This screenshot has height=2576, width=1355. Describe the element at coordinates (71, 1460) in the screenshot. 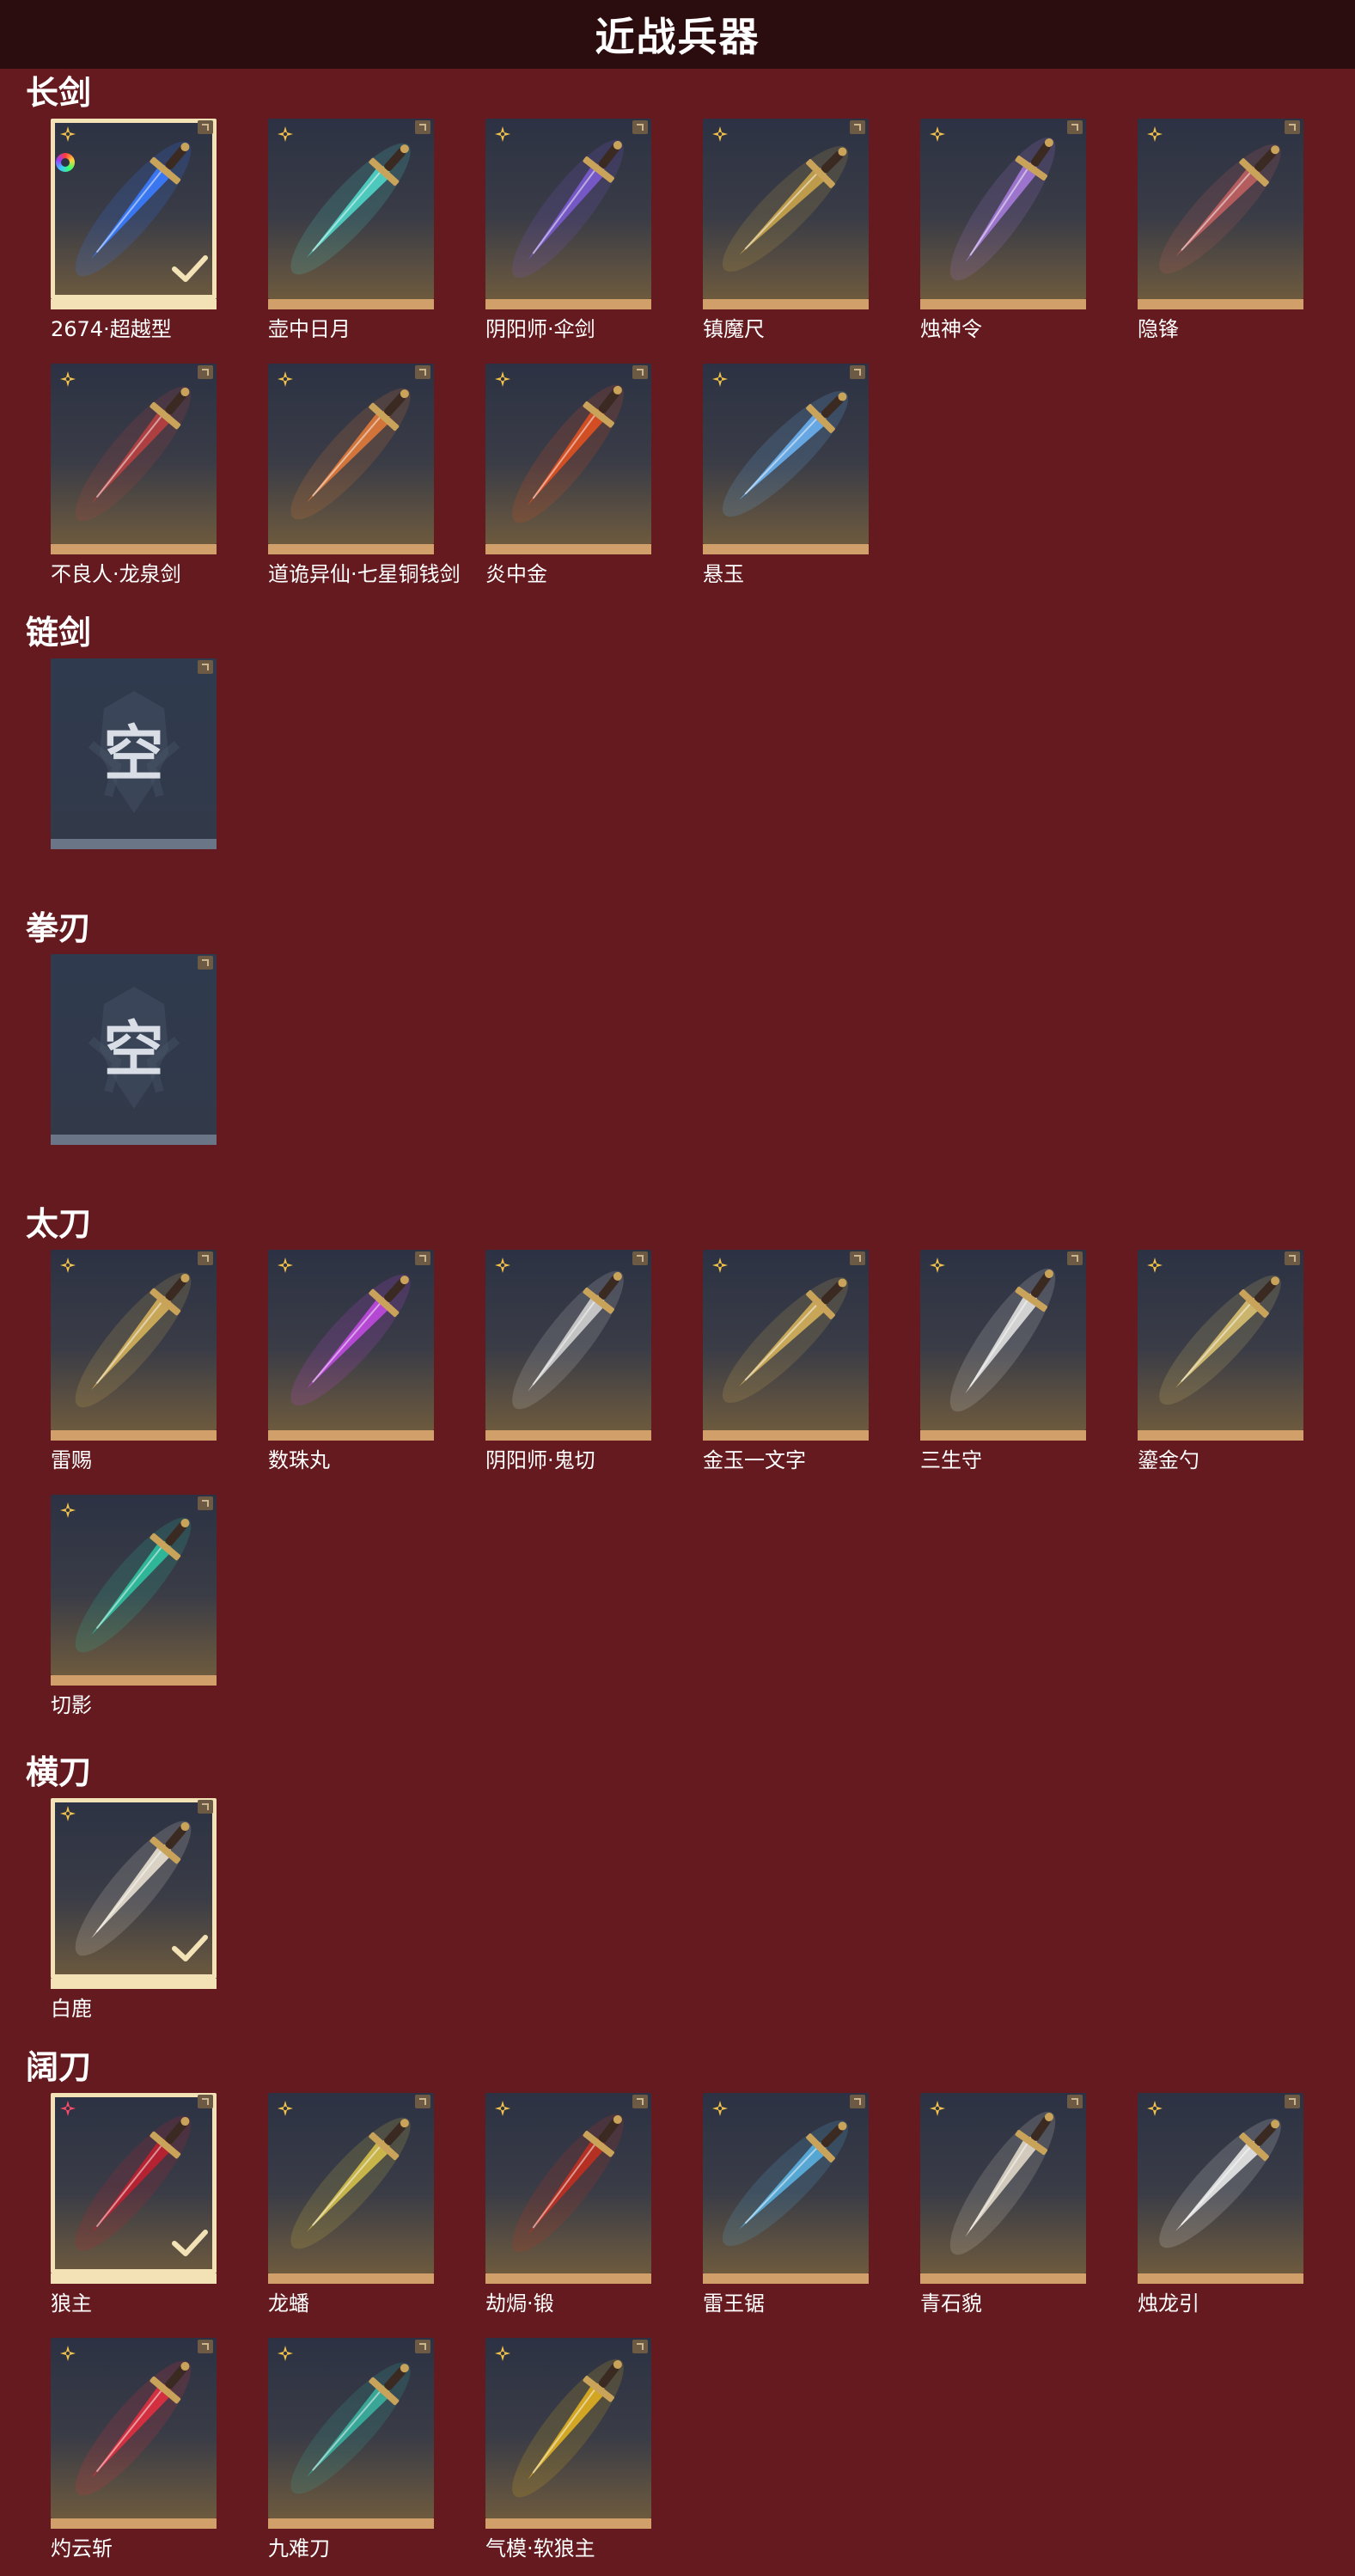

I see `weapon-name: 雷赐` at that location.